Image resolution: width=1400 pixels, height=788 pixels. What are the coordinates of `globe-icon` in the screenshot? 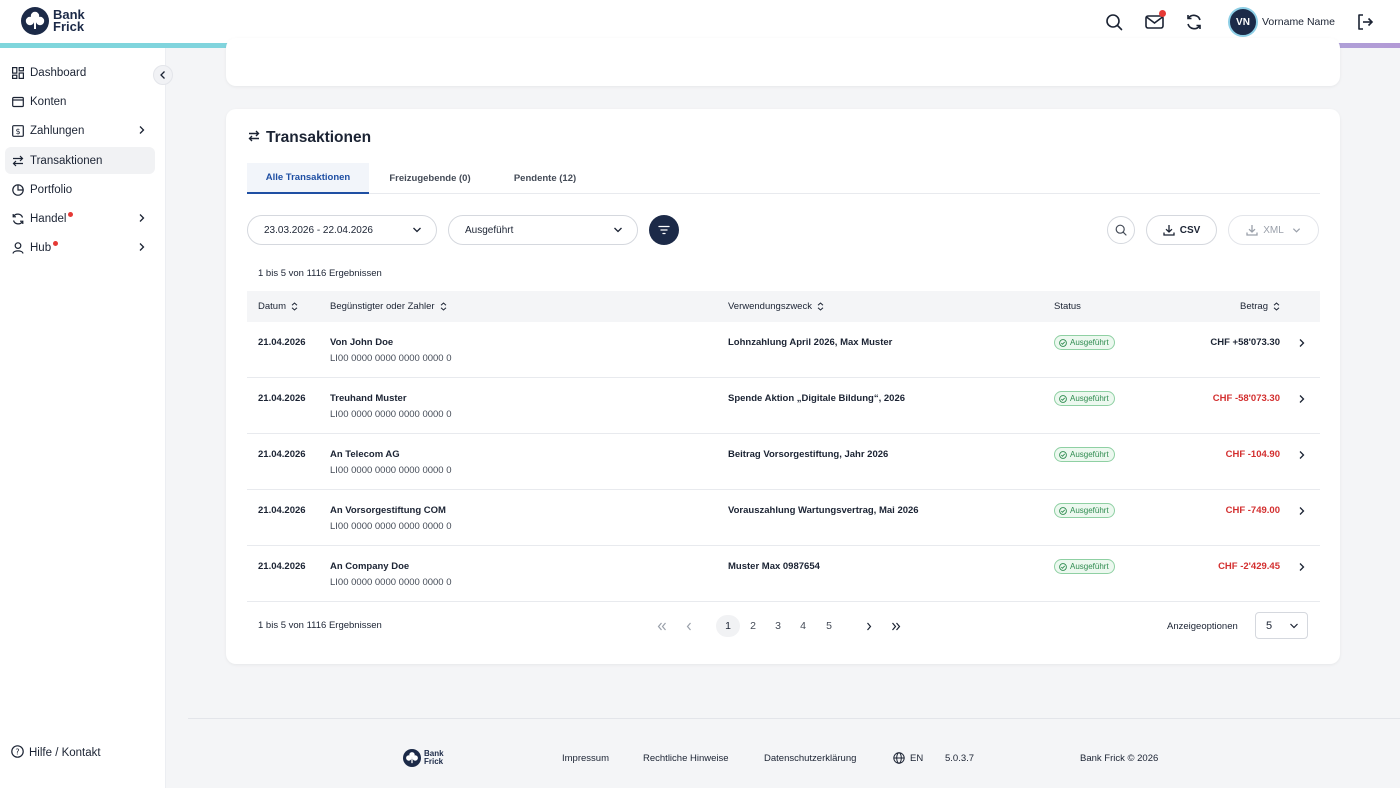 It's located at (899, 758).